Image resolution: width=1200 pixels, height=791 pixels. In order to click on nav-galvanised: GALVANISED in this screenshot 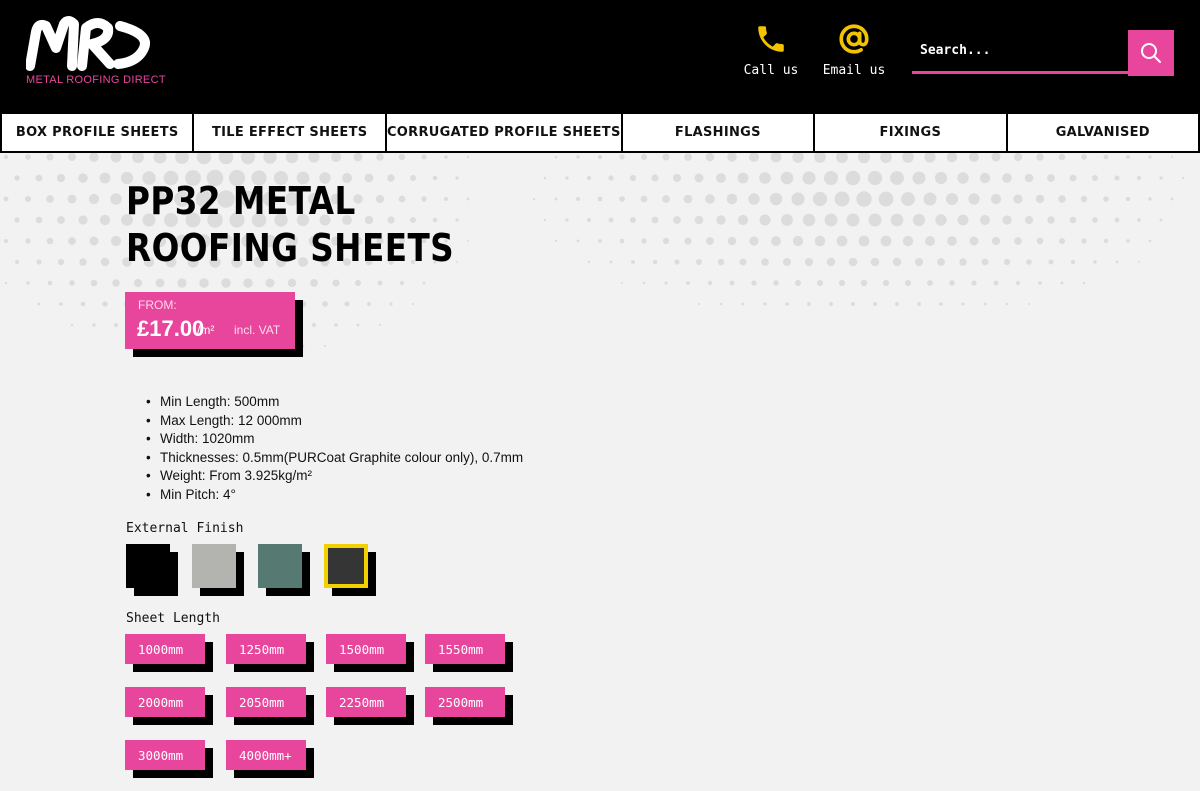, I will do `click(1103, 132)`.